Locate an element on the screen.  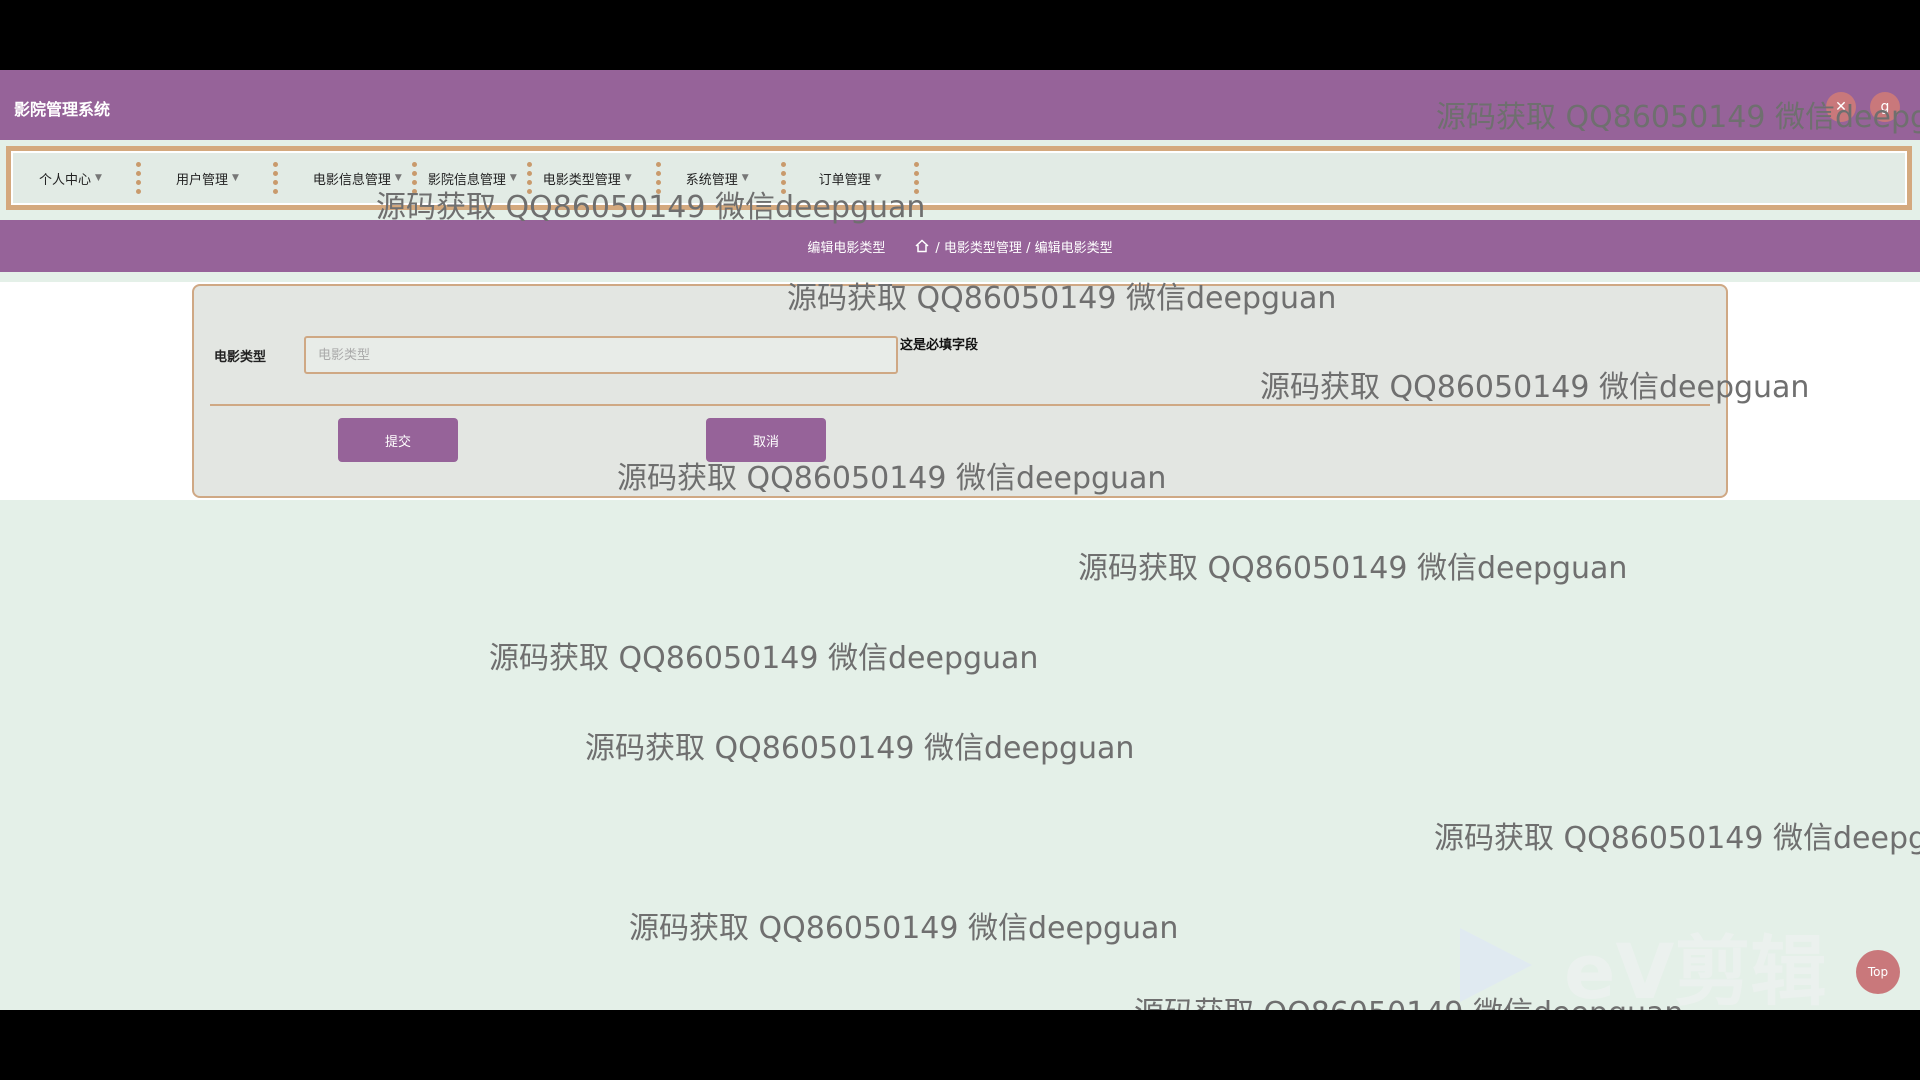
cancel-button: 取消 is located at coordinates (766, 440).